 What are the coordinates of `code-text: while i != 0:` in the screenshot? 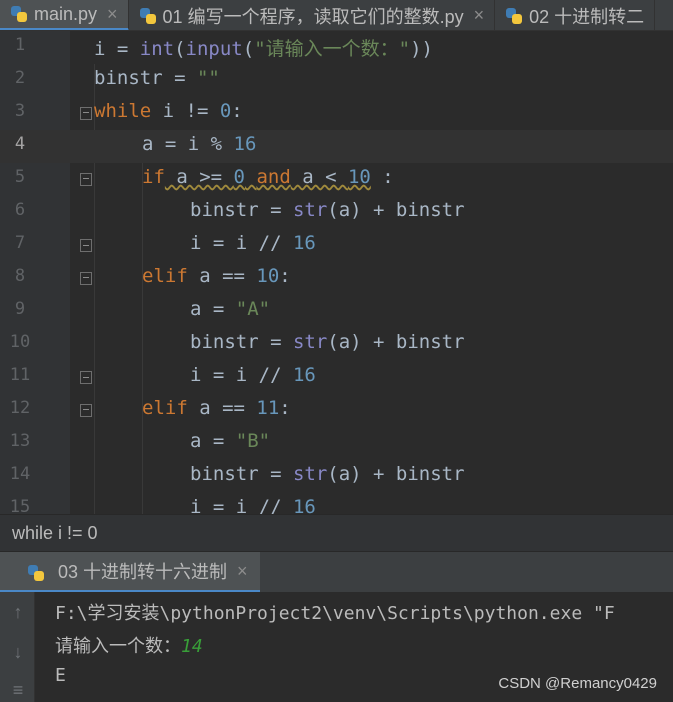 It's located at (168, 111).